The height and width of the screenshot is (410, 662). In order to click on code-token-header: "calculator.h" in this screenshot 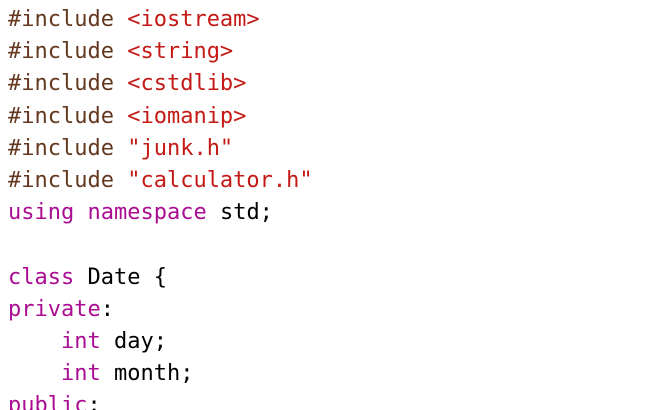, I will do `click(220, 180)`.